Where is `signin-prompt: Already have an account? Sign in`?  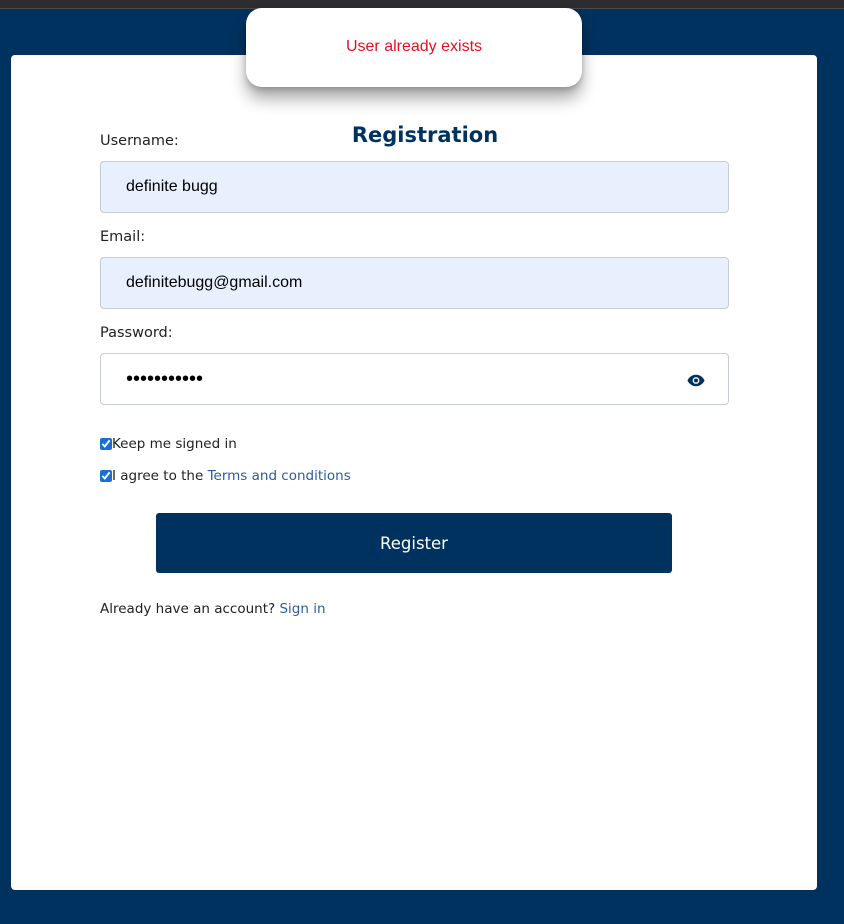
signin-prompt: Already have an account? Sign in is located at coordinates (213, 609).